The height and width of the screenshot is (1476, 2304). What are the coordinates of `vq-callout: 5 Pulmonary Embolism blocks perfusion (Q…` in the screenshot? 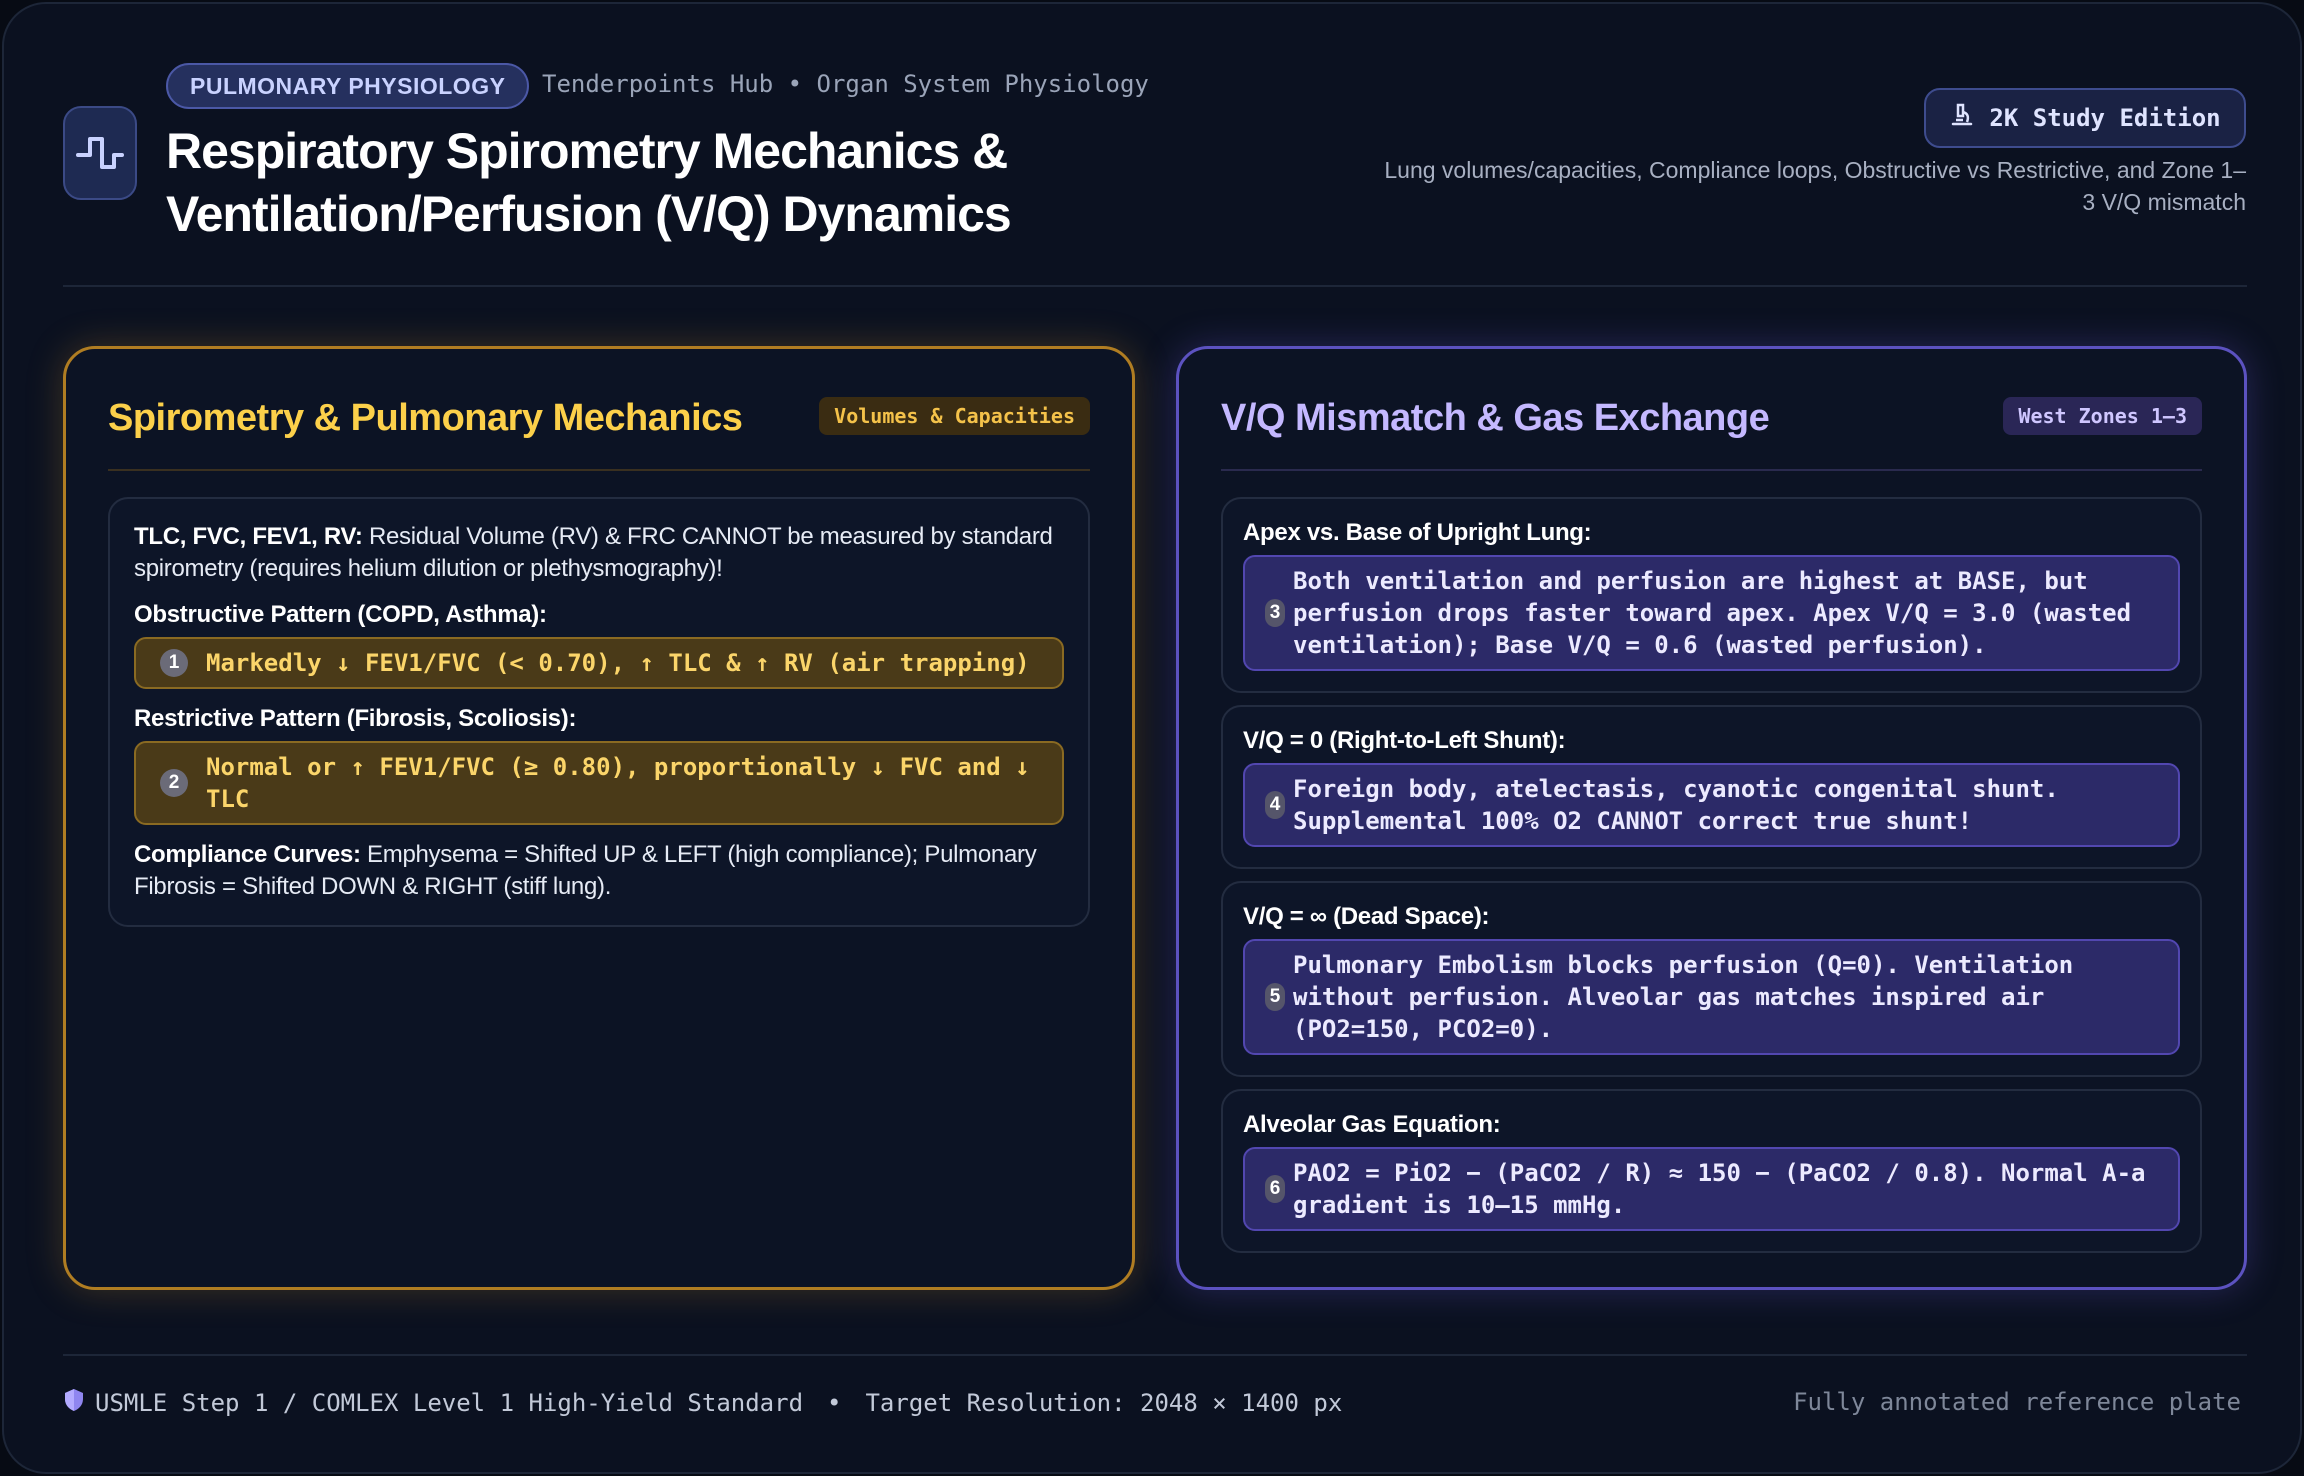 It's located at (1711, 997).